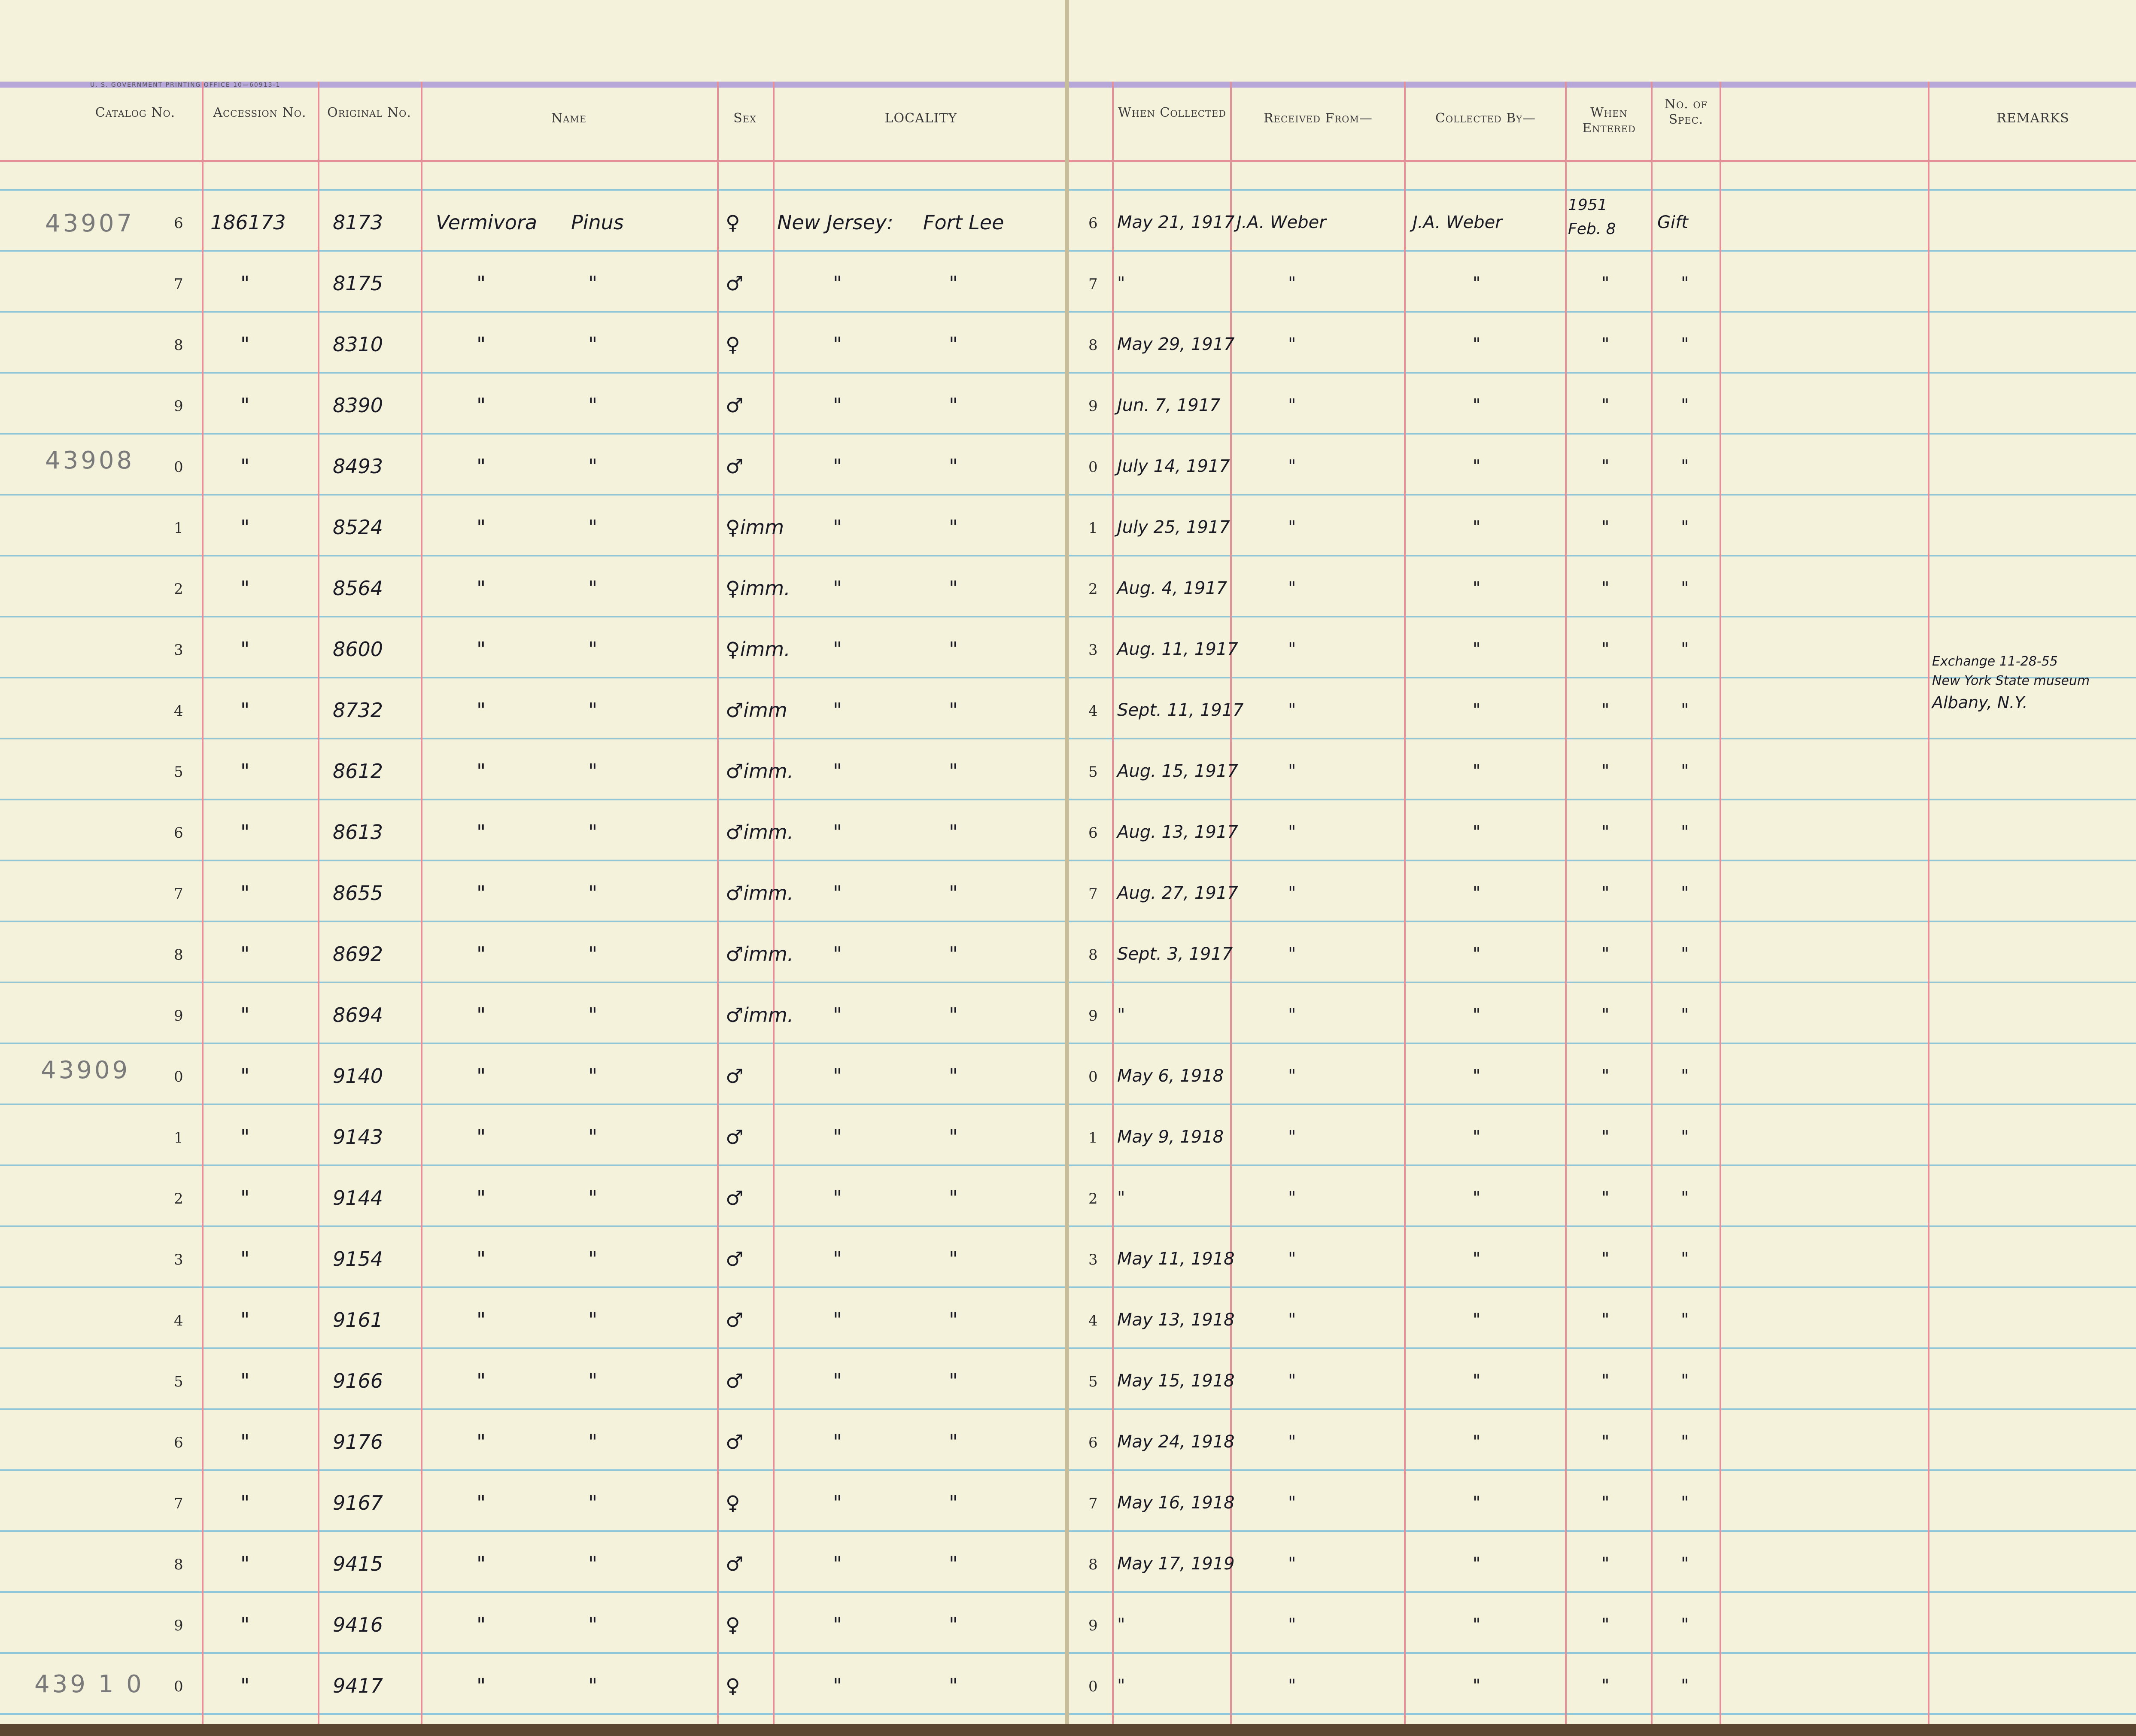  I want to click on catalog-digit: 2, so click(178, 589).